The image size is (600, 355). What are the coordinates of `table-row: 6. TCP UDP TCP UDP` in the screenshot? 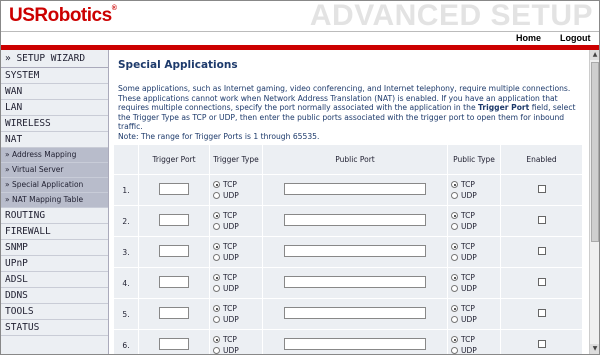 It's located at (348, 341).